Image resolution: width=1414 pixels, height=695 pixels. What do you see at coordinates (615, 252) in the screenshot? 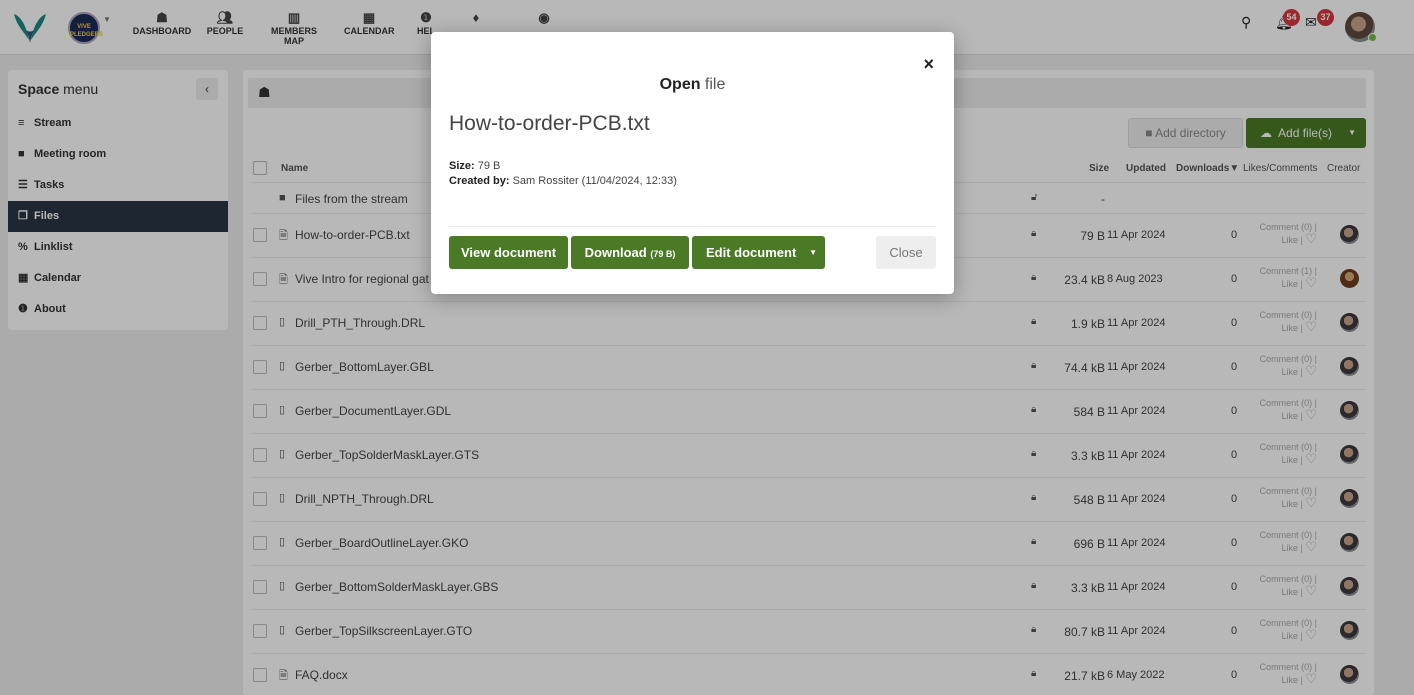
I see `download-label: Download` at bounding box center [615, 252].